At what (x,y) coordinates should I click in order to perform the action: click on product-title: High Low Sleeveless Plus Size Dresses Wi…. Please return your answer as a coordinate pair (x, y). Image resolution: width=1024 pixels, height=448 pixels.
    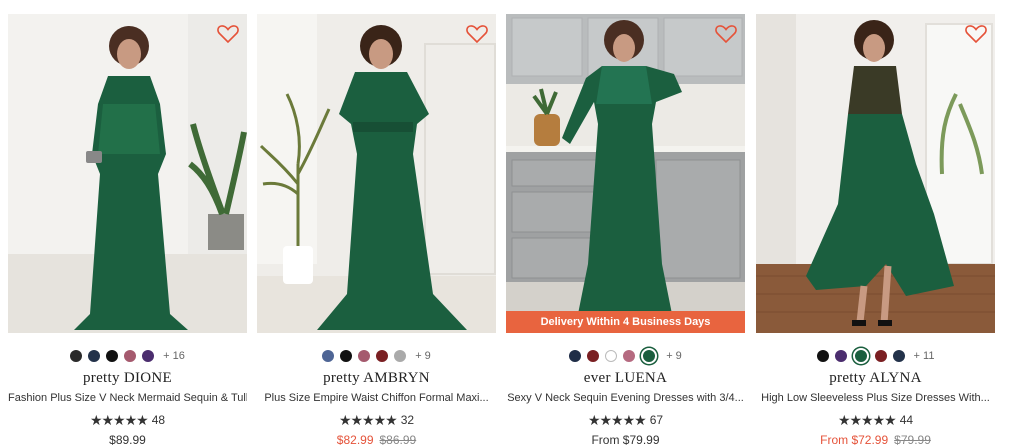
    Looking at the image, I should click on (875, 398).